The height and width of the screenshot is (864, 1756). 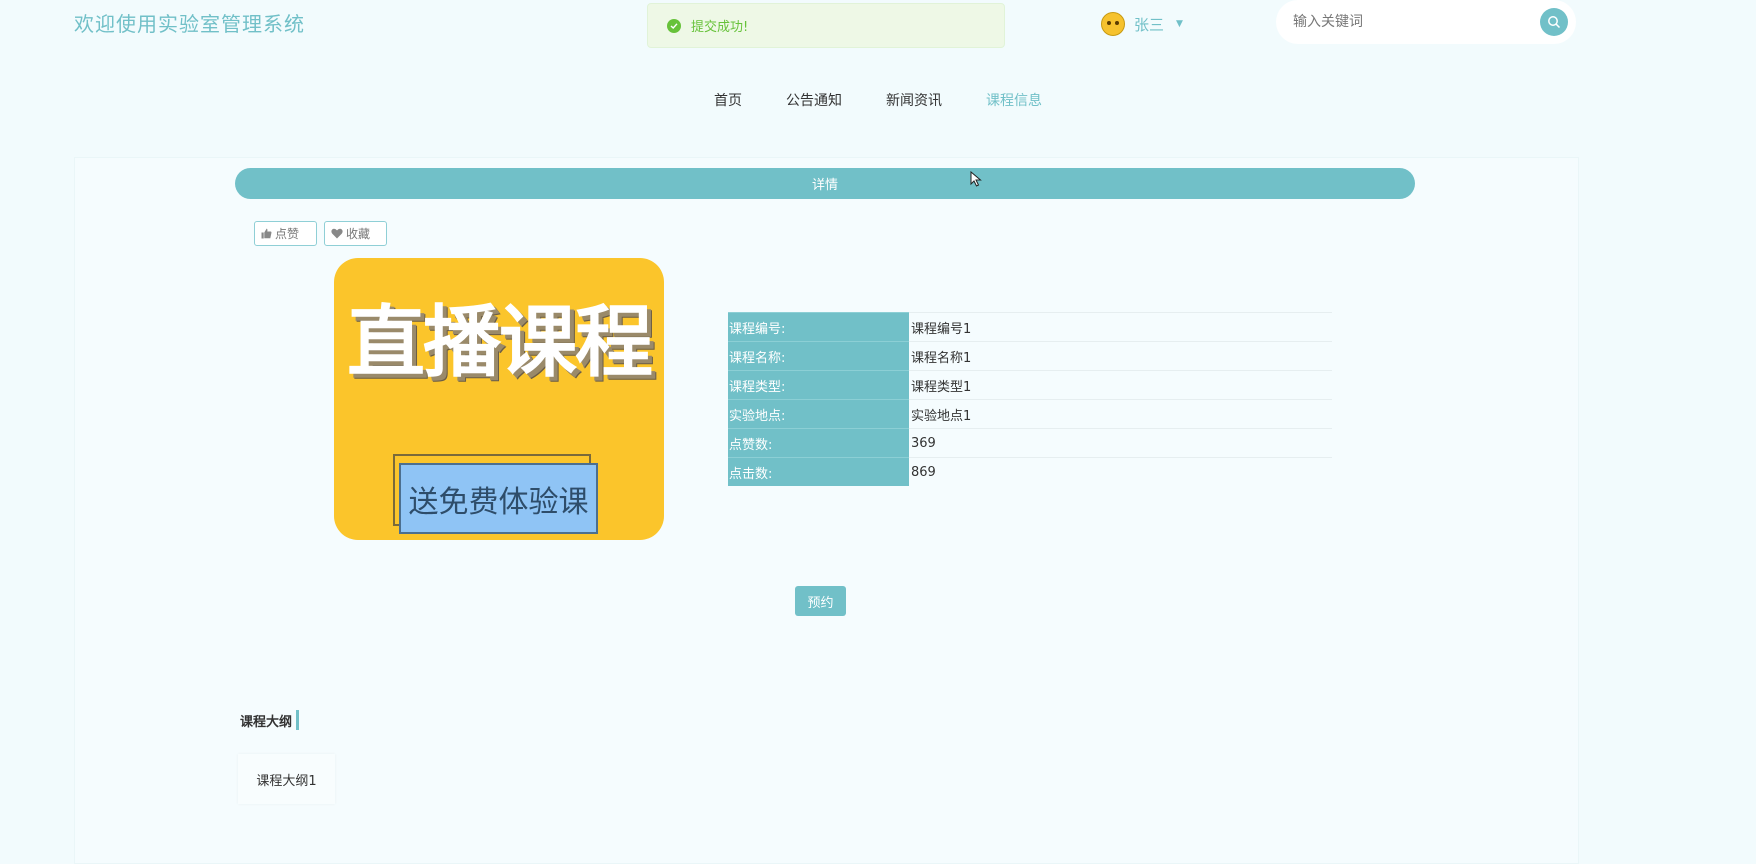 What do you see at coordinates (1014, 100) in the screenshot?
I see `nav-course-info: 课程信息` at bounding box center [1014, 100].